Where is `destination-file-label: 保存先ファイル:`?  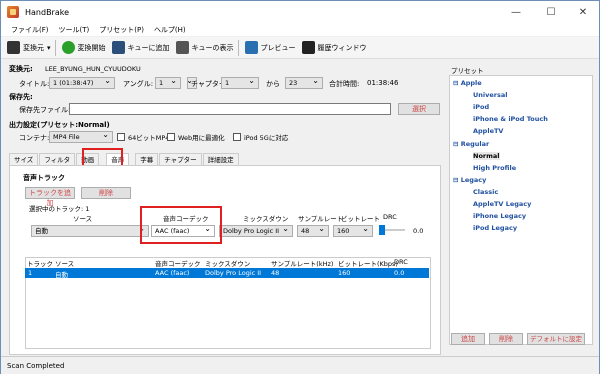 destination-file-label: 保存先ファイル: is located at coordinates (45, 110).